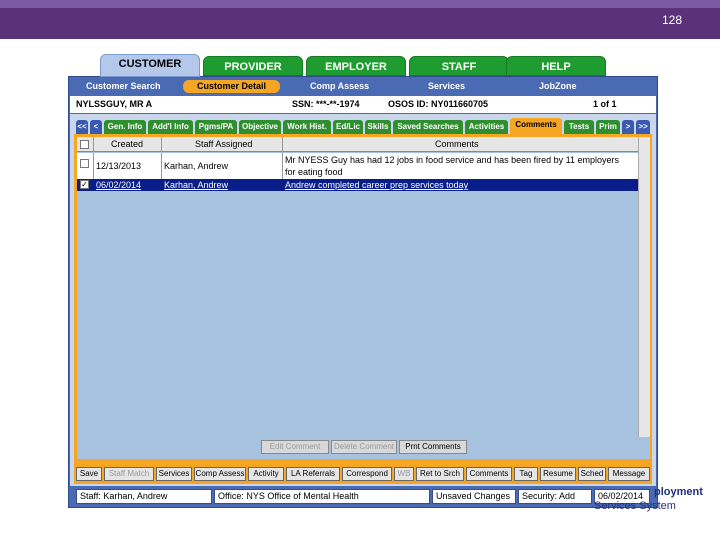 This screenshot has height=540, width=720. I want to click on subnav-services: Services, so click(446, 86).